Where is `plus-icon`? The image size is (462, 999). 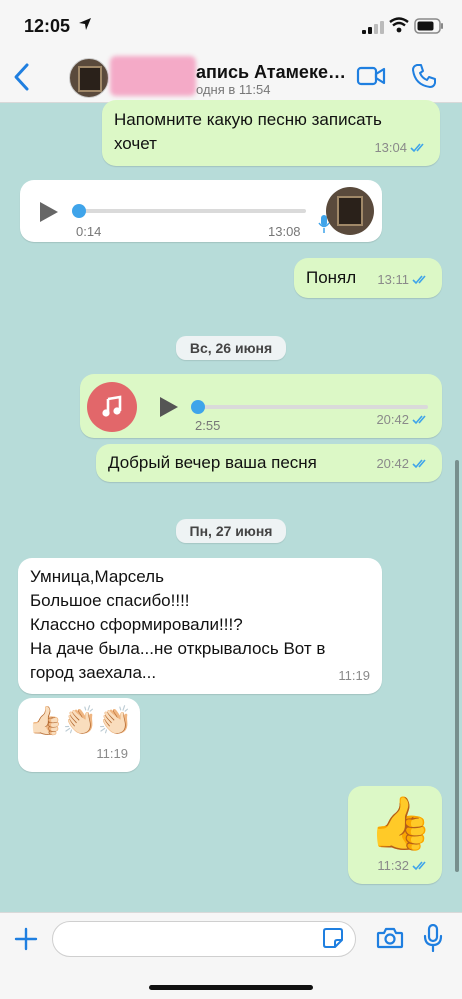
plus-icon is located at coordinates (26, 939).